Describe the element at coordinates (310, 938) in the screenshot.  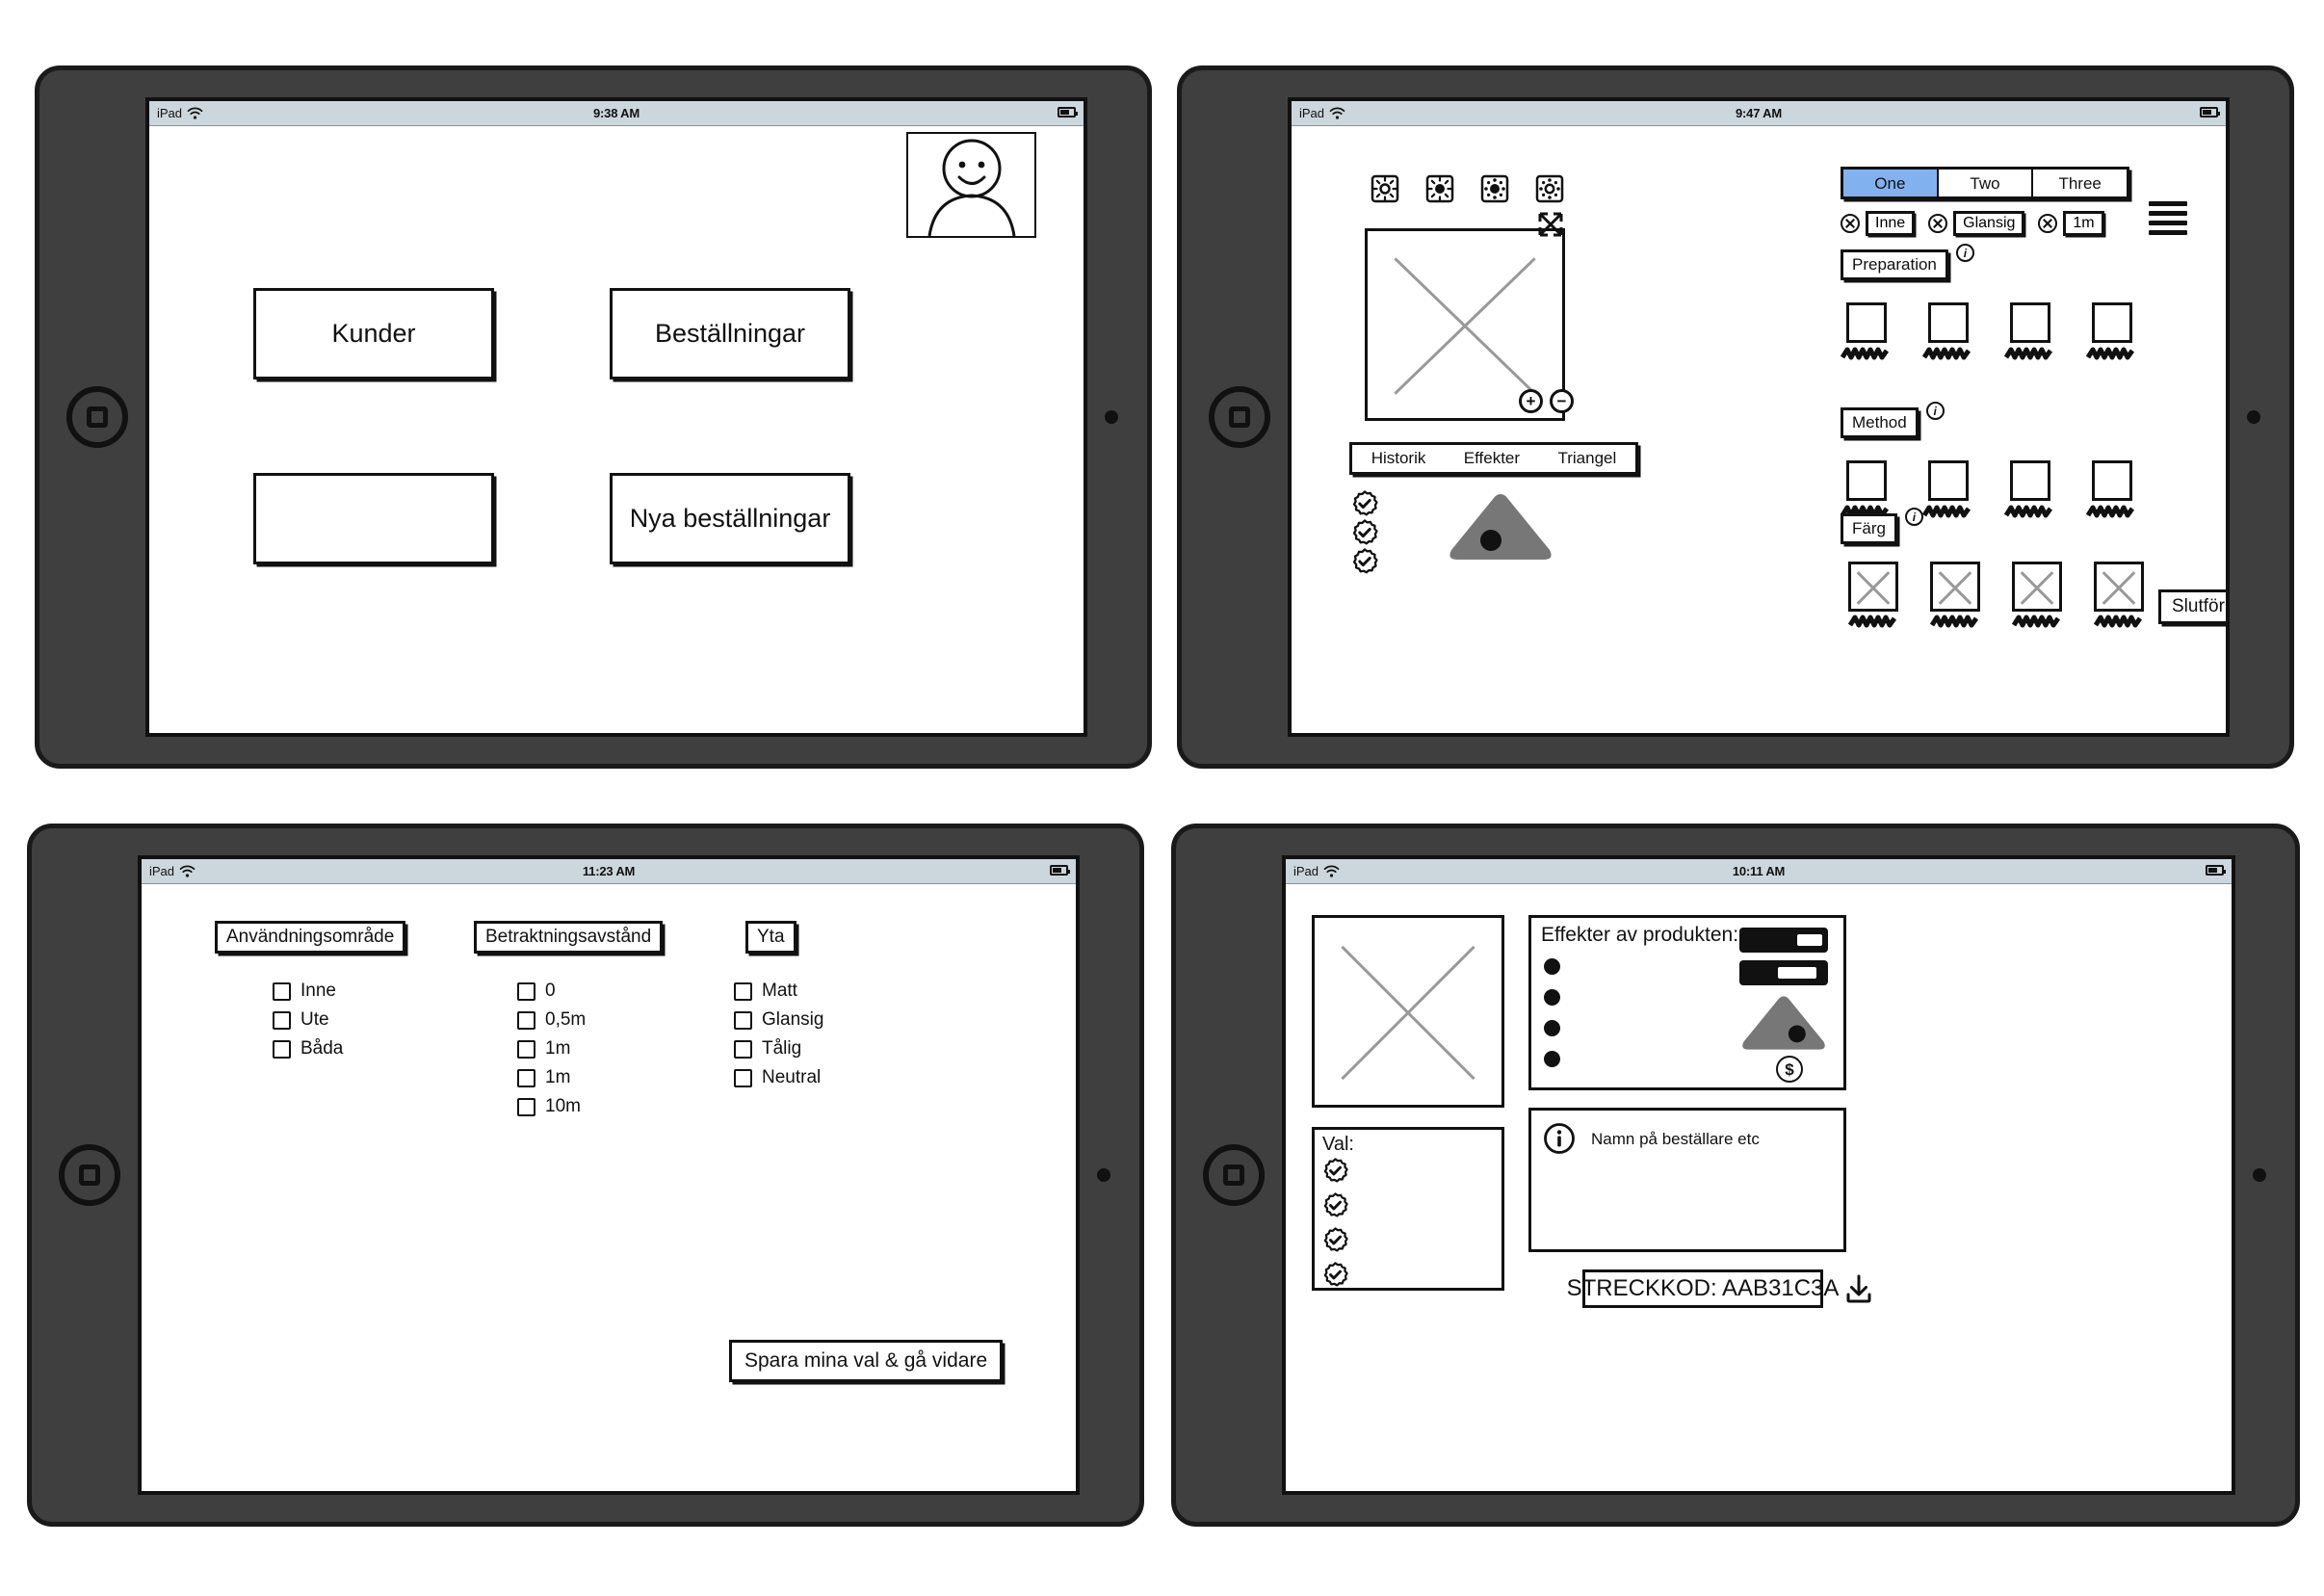
I see `group-title-anvandningsomrade: Användningsområde` at that location.